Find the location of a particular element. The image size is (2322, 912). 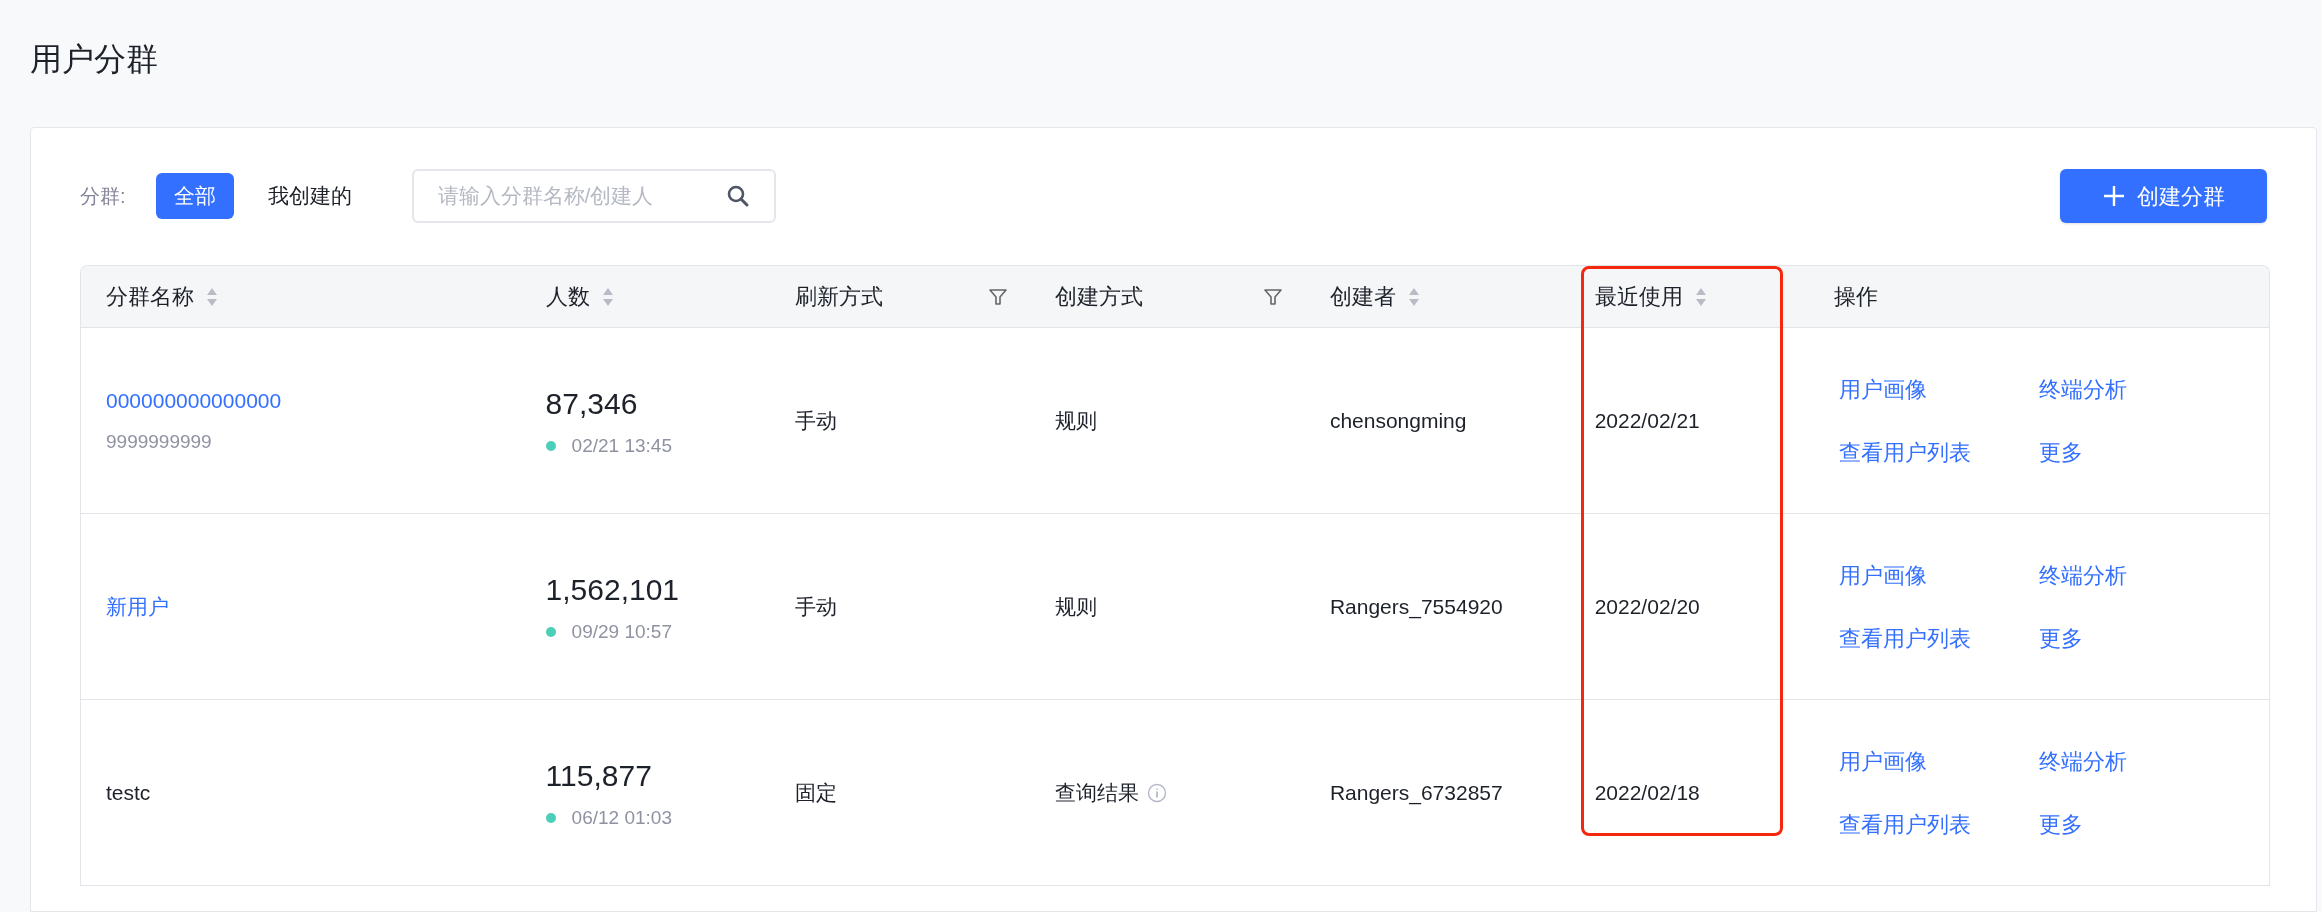

column-title: 最近使用 is located at coordinates (1638, 297).